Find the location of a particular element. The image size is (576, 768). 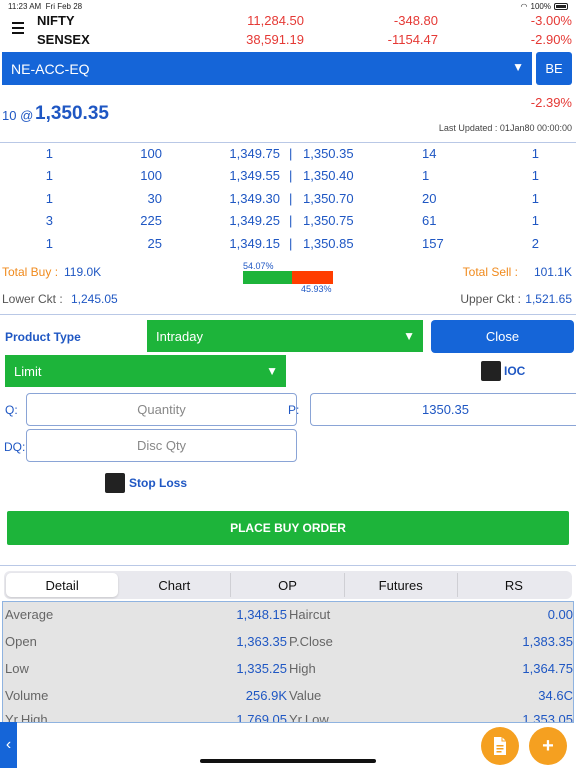

ask-qty: 157 is located at coordinates (433, 243).